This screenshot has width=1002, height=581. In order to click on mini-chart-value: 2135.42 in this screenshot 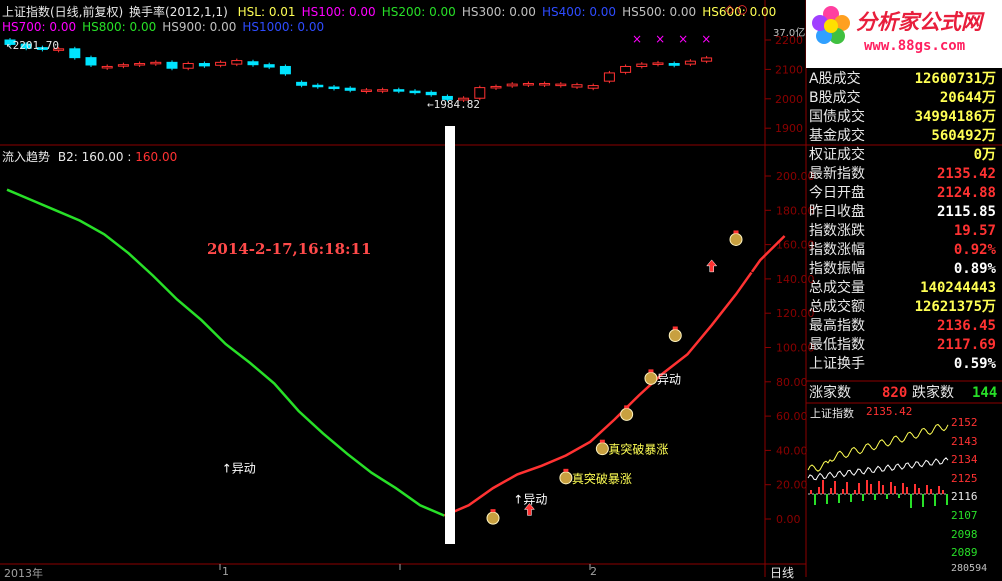, I will do `click(889, 411)`.